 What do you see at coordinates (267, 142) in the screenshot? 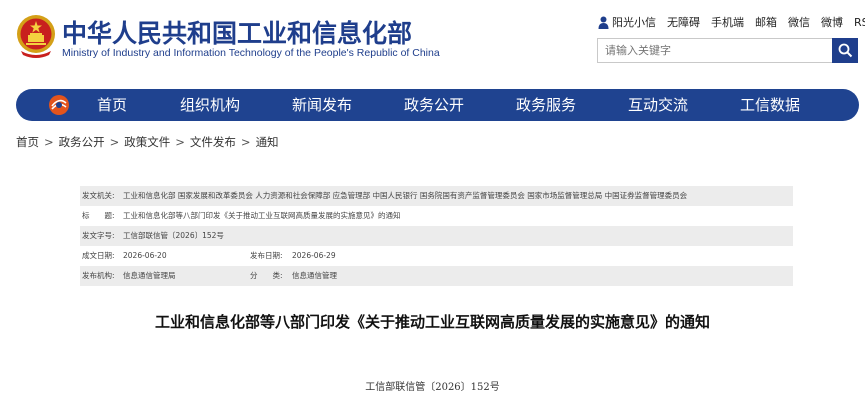
I see `breadcrumb-notice: 通知` at bounding box center [267, 142].